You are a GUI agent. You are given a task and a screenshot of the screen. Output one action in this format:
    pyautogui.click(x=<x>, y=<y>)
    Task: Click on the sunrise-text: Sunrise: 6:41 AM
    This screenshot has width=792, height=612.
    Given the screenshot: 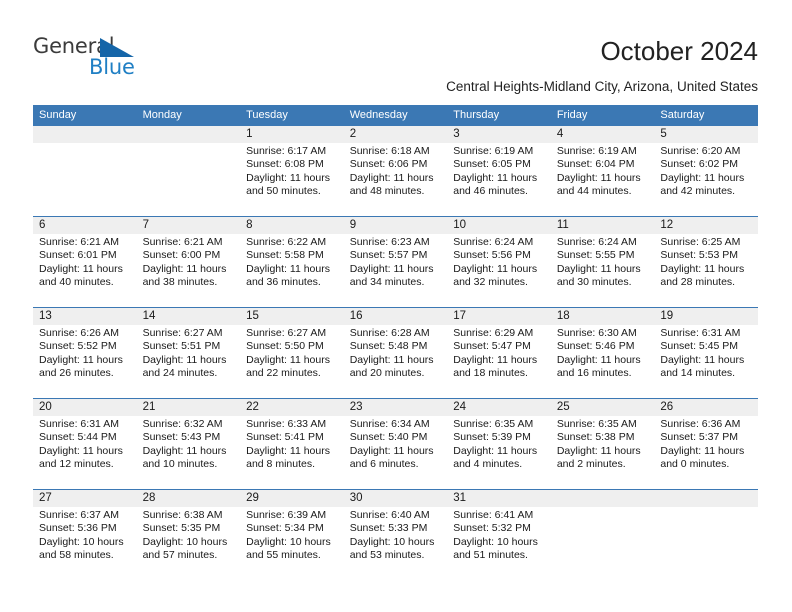 What is the action you would take?
    pyautogui.click(x=493, y=515)
    